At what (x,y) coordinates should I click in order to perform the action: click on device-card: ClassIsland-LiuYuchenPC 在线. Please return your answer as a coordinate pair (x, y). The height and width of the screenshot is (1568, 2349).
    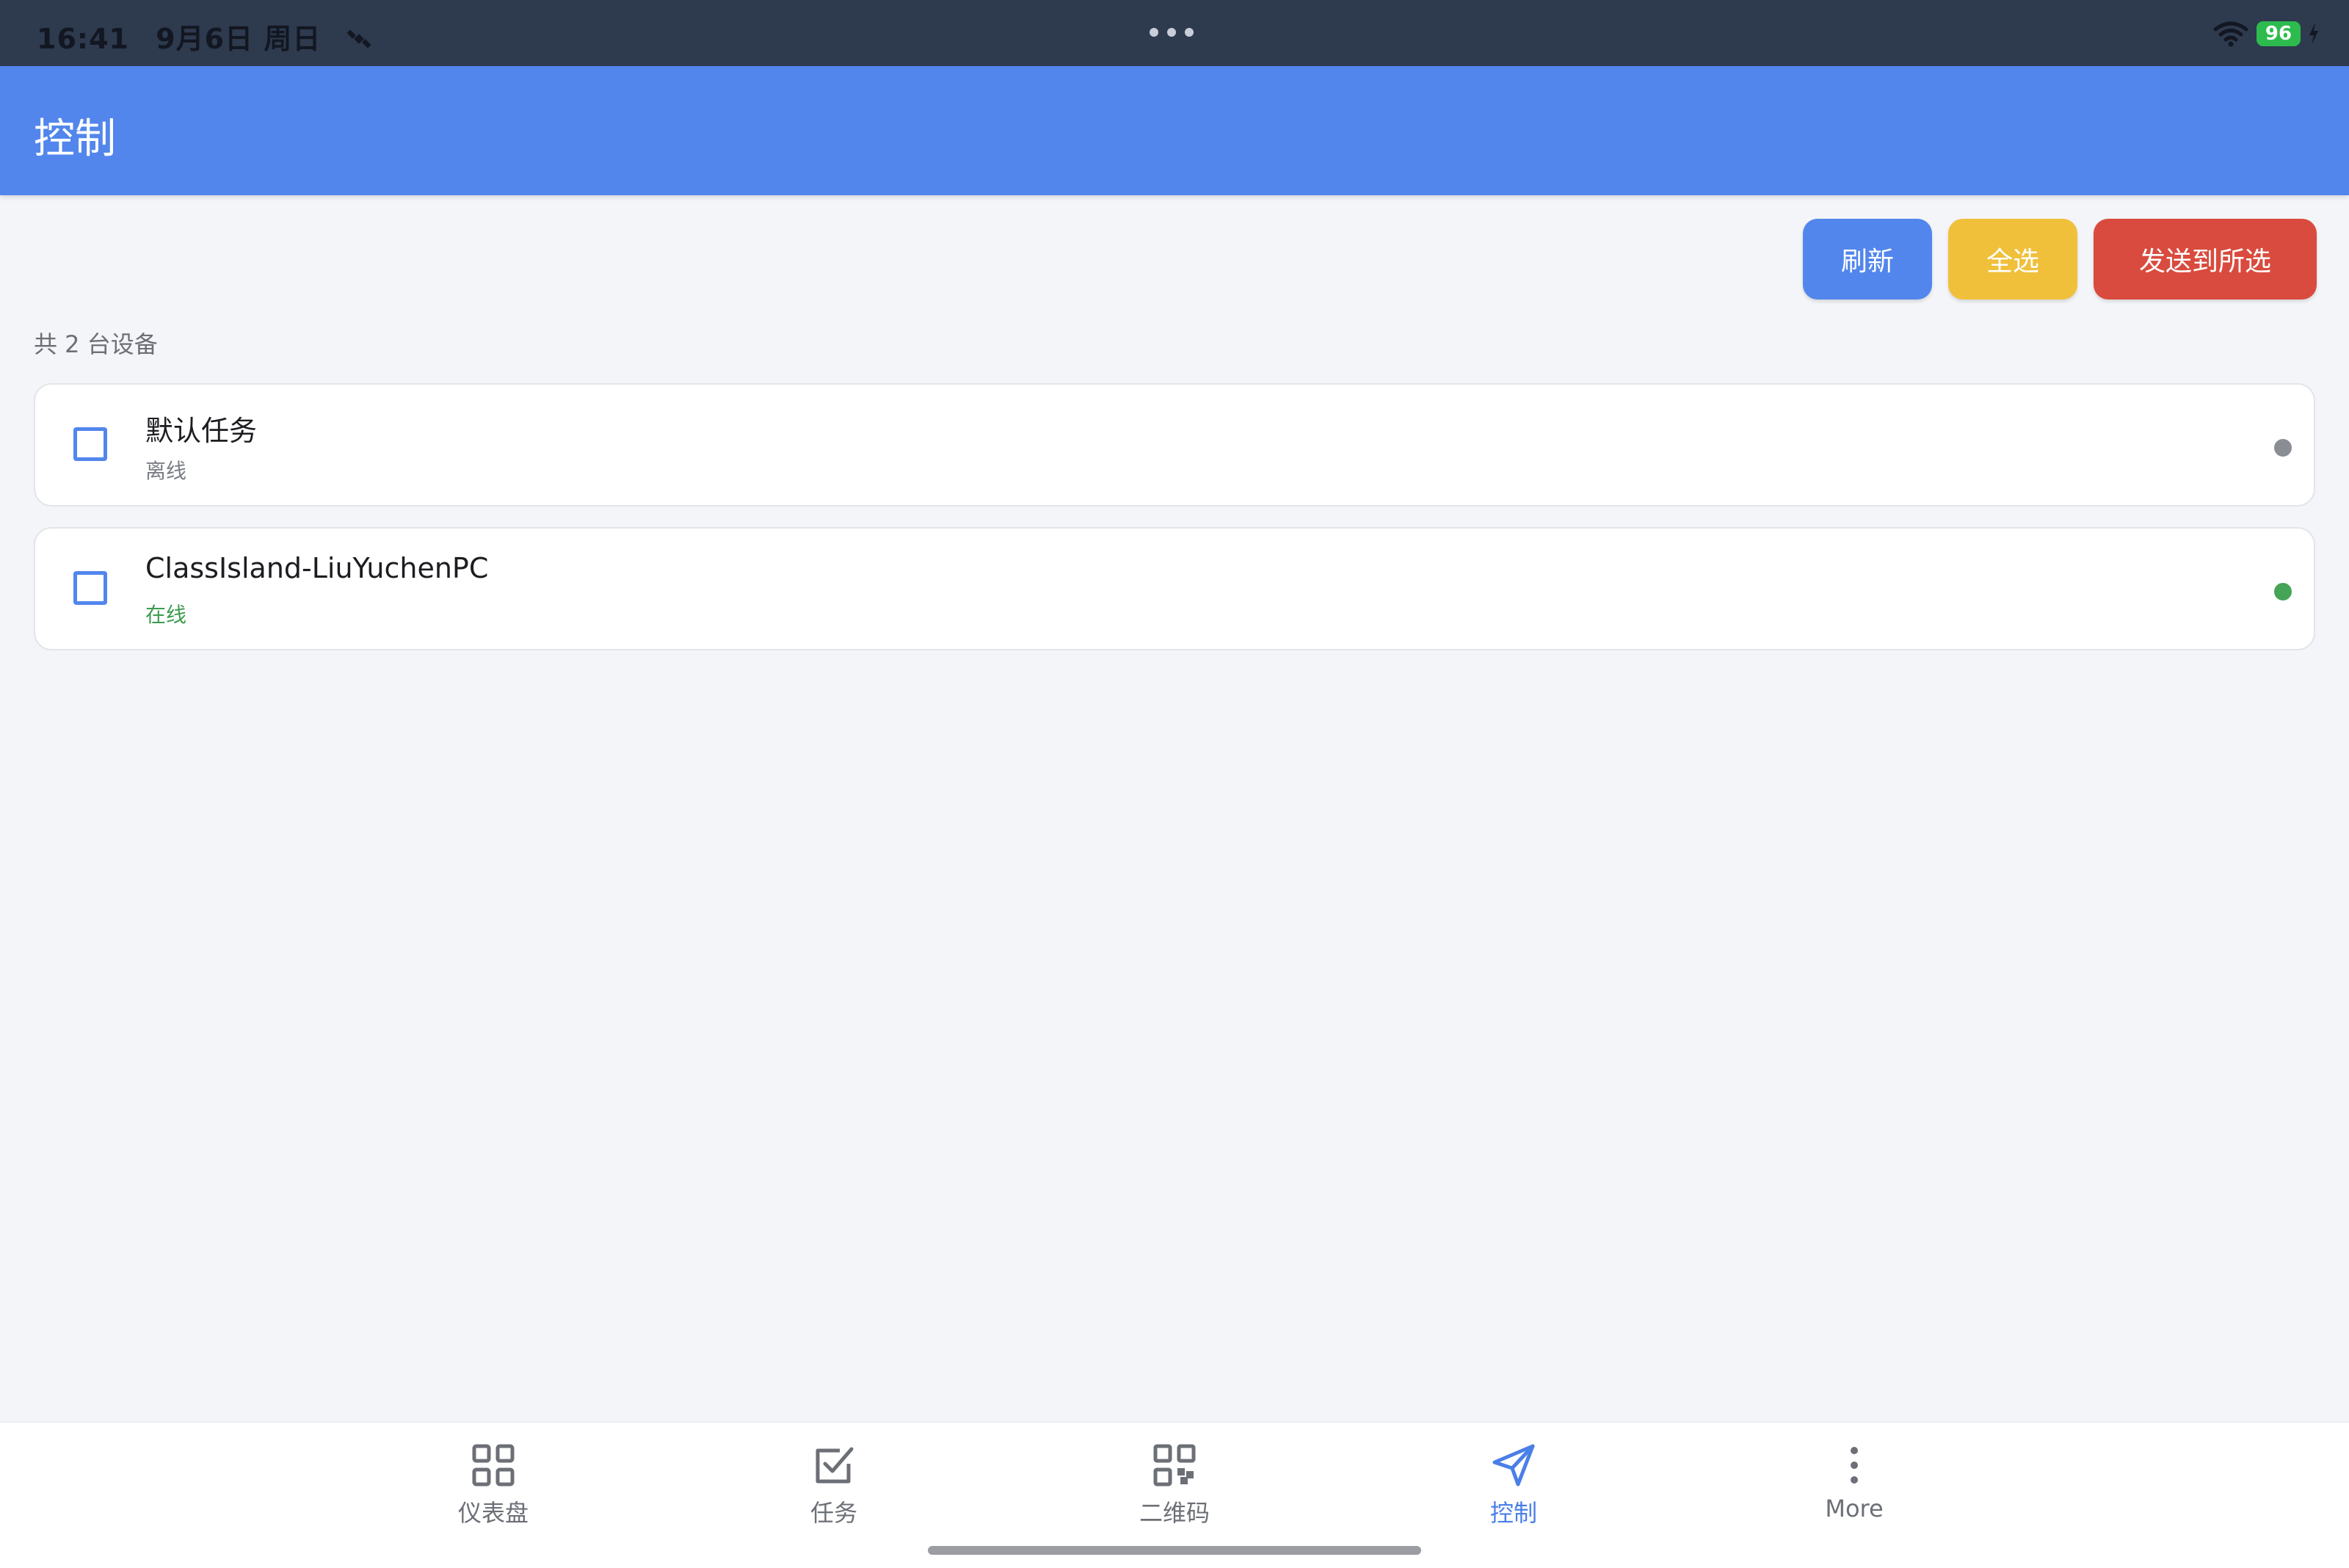
    Looking at the image, I should click on (1174, 588).